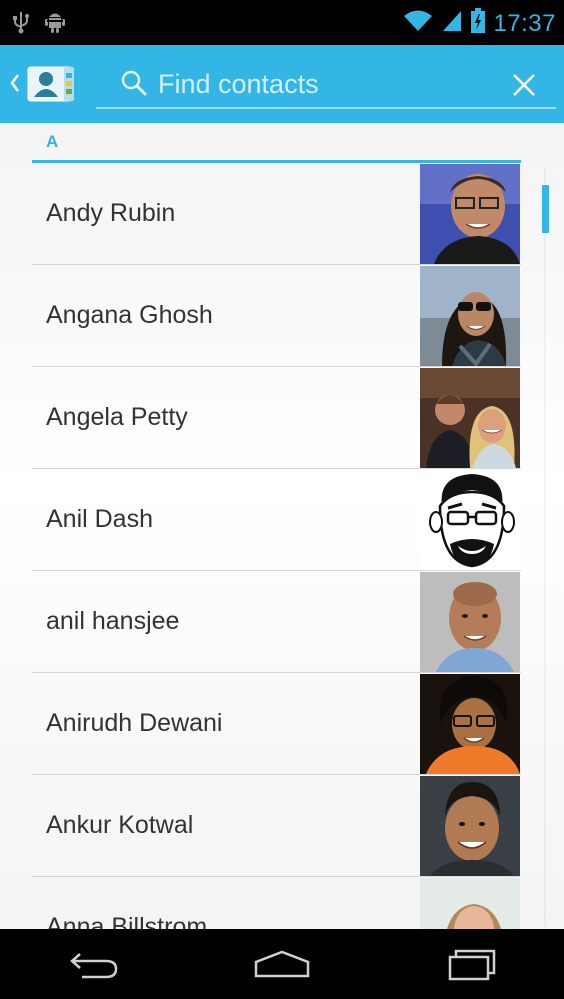 This screenshot has width=564, height=999. I want to click on contact-item: Andy Rubin, so click(276, 214).